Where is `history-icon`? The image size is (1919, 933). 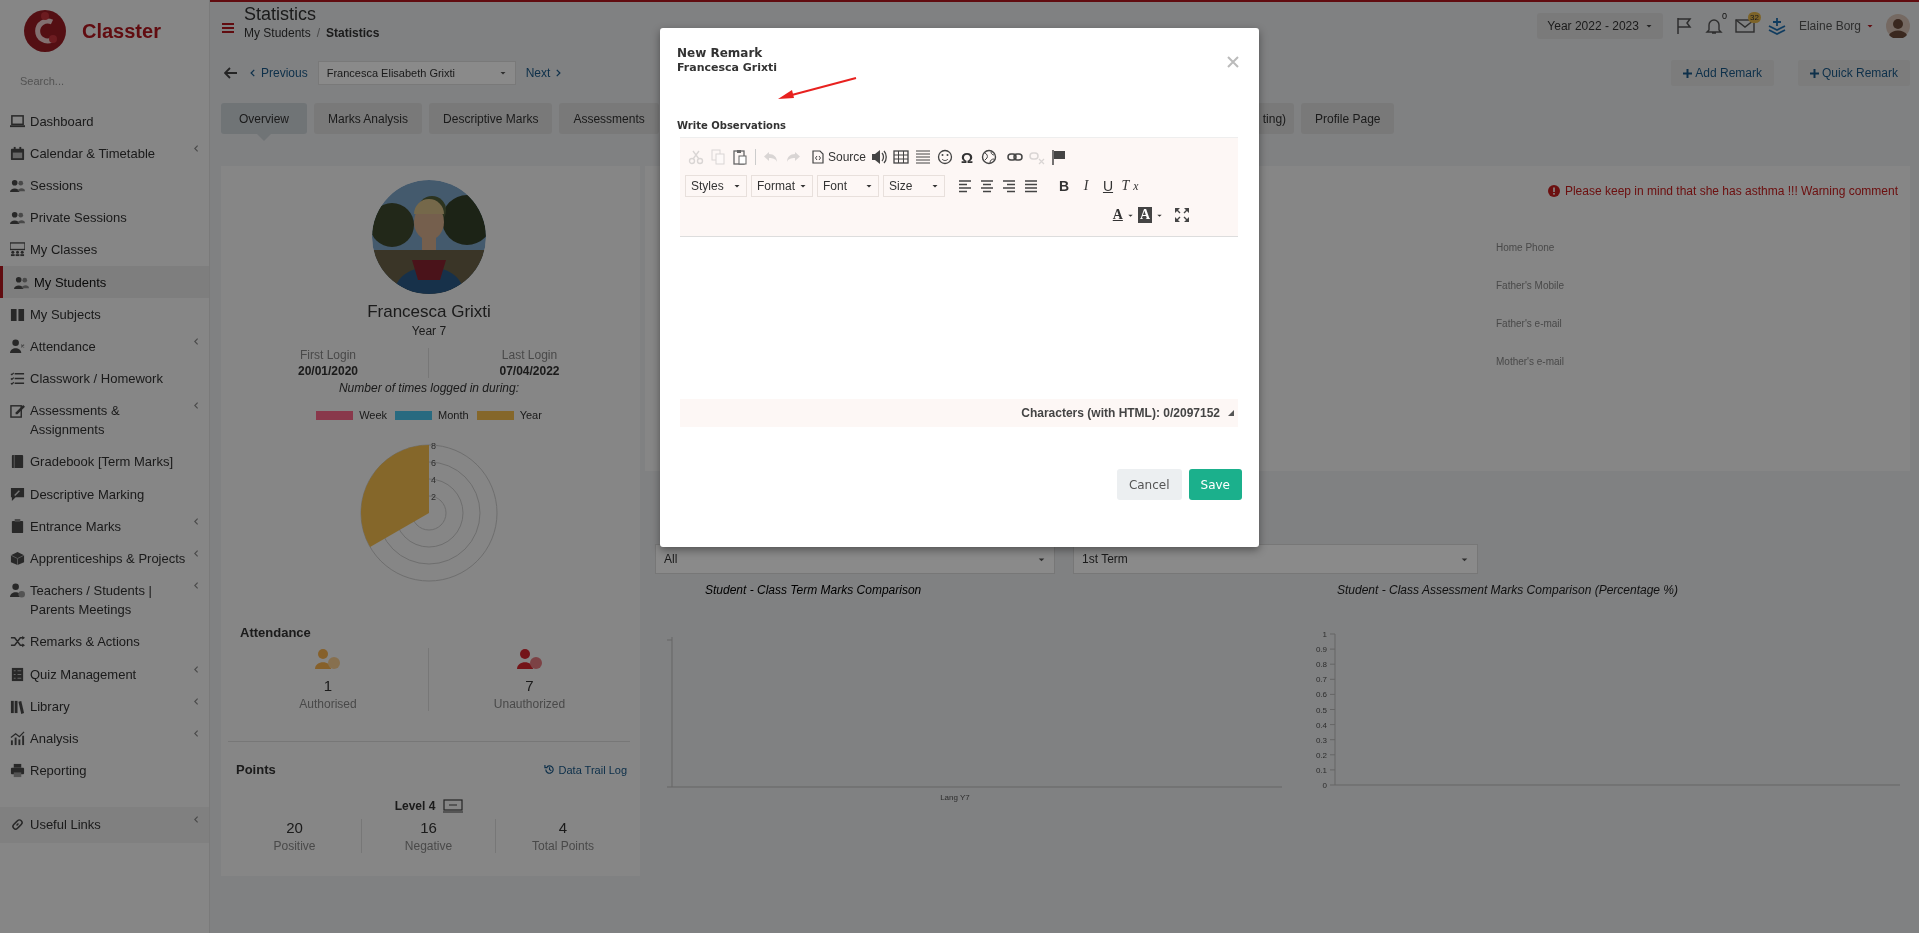 history-icon is located at coordinates (549, 769).